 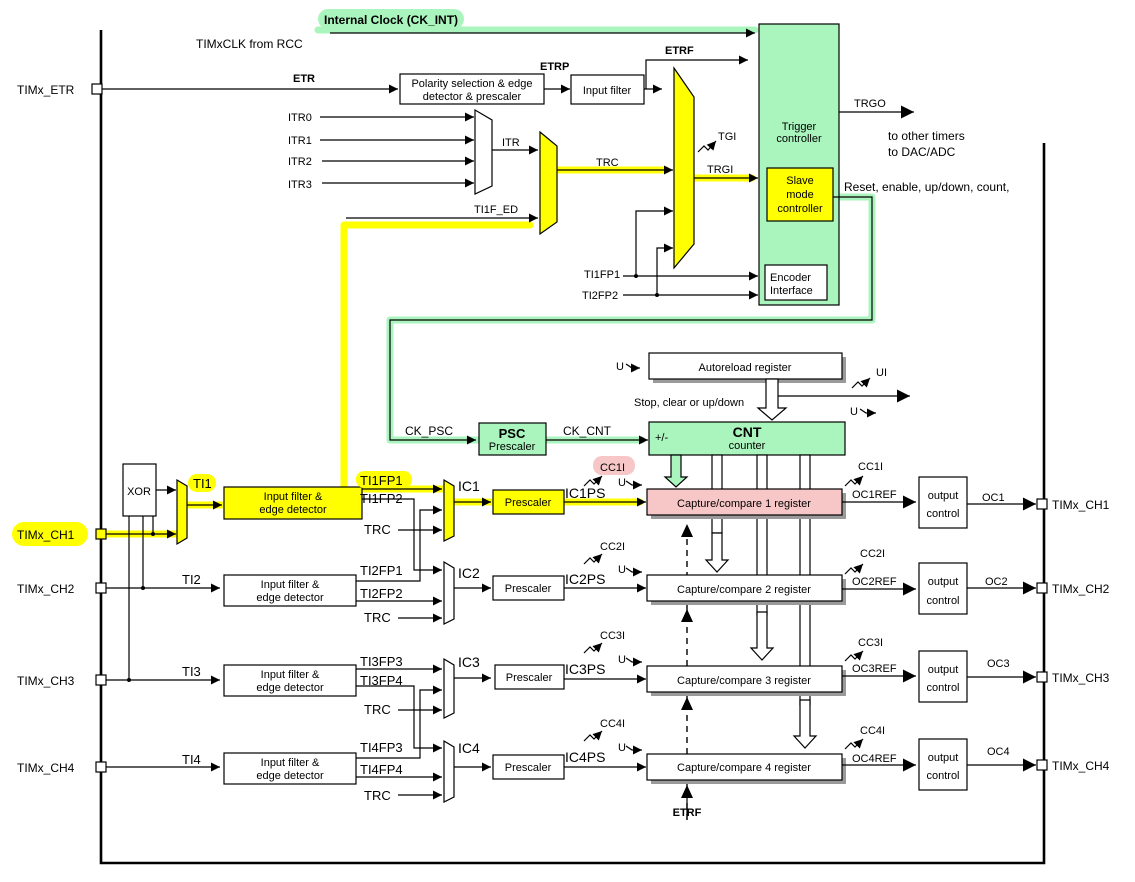 What do you see at coordinates (744, 681) in the screenshot?
I see `ccr3-label: Capture/compare 3 register` at bounding box center [744, 681].